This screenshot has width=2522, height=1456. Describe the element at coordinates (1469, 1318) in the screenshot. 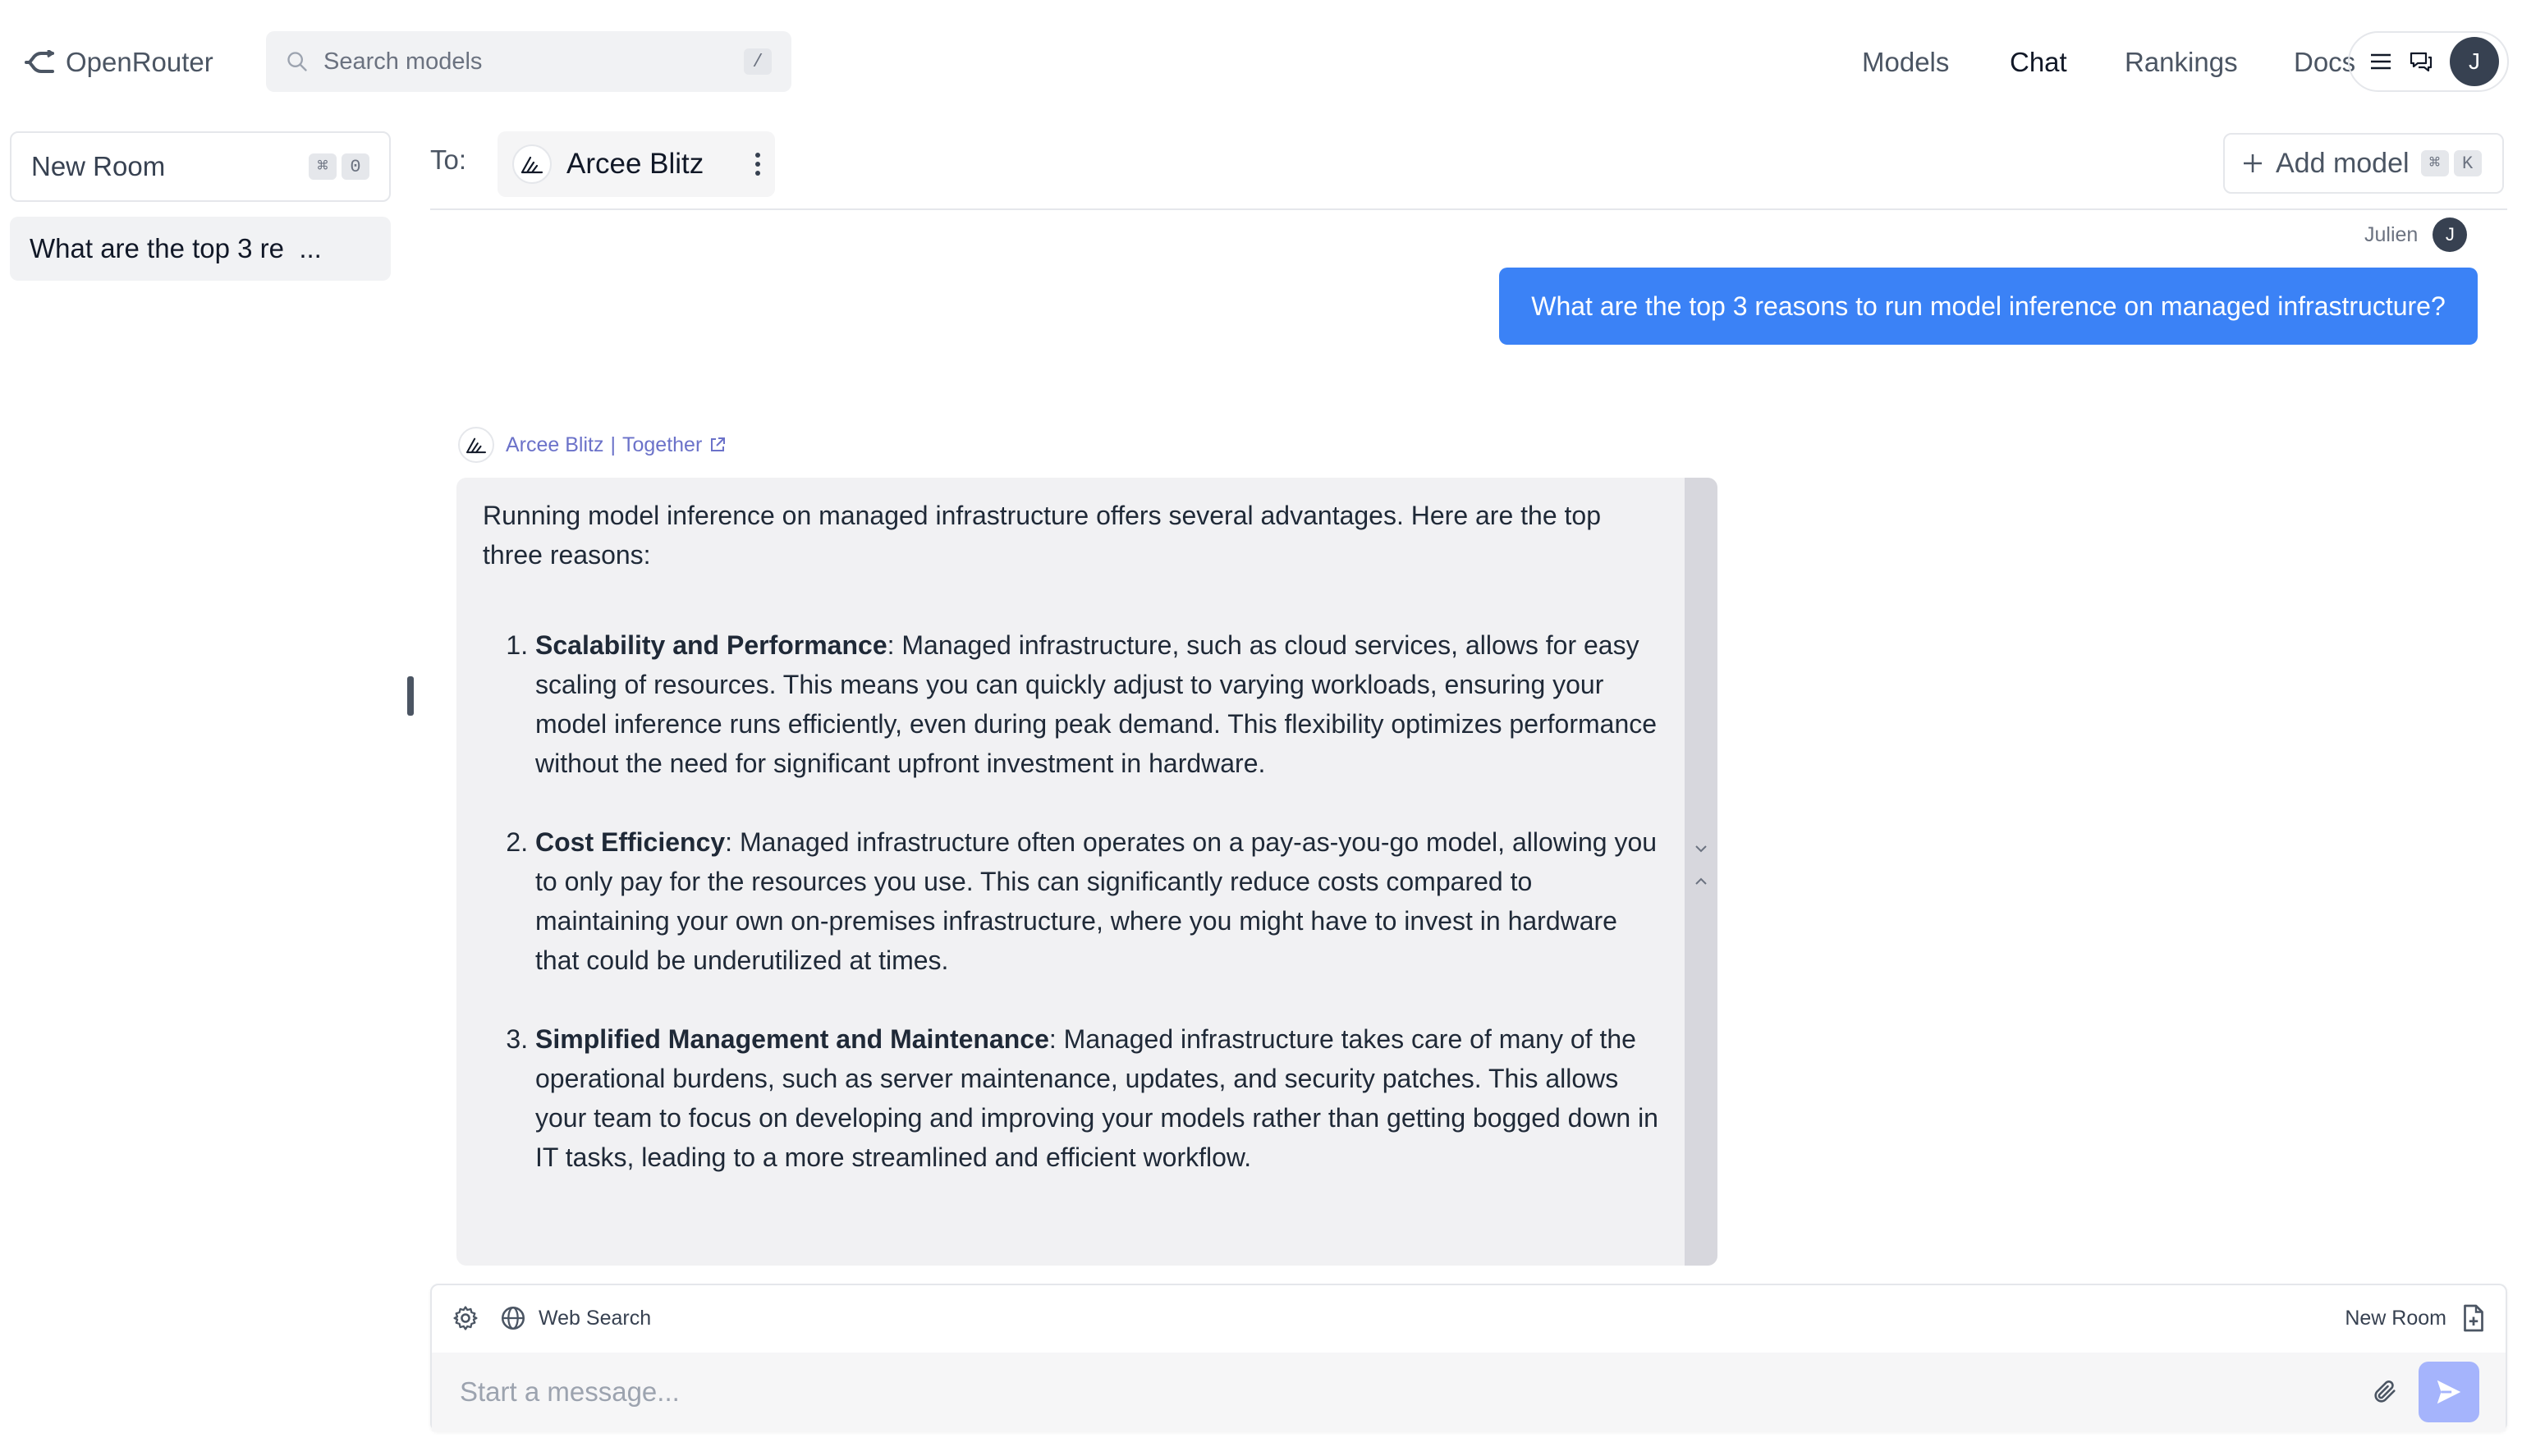

I see `composer-toolbar: Web Search New Room` at that location.